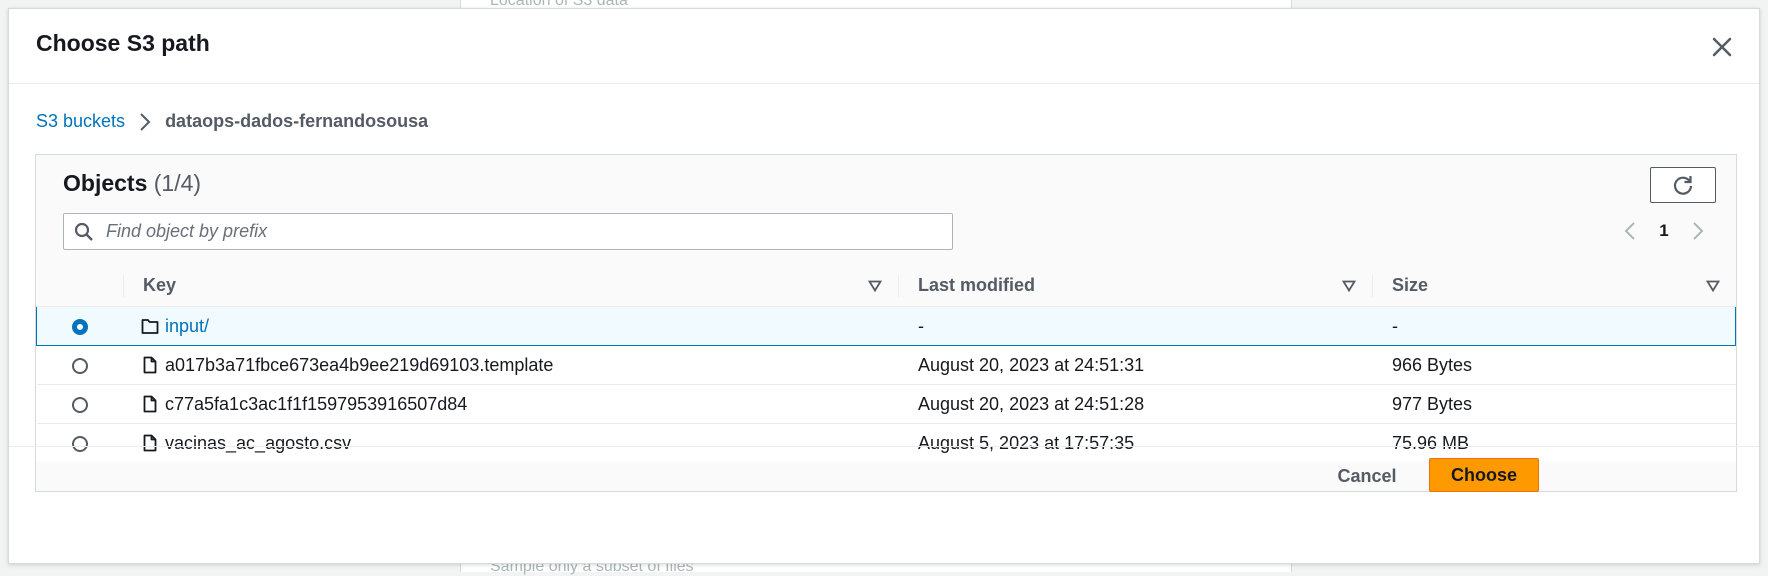  What do you see at coordinates (977, 285) in the screenshot?
I see `column-header-last-modified-label: Last modified` at bounding box center [977, 285].